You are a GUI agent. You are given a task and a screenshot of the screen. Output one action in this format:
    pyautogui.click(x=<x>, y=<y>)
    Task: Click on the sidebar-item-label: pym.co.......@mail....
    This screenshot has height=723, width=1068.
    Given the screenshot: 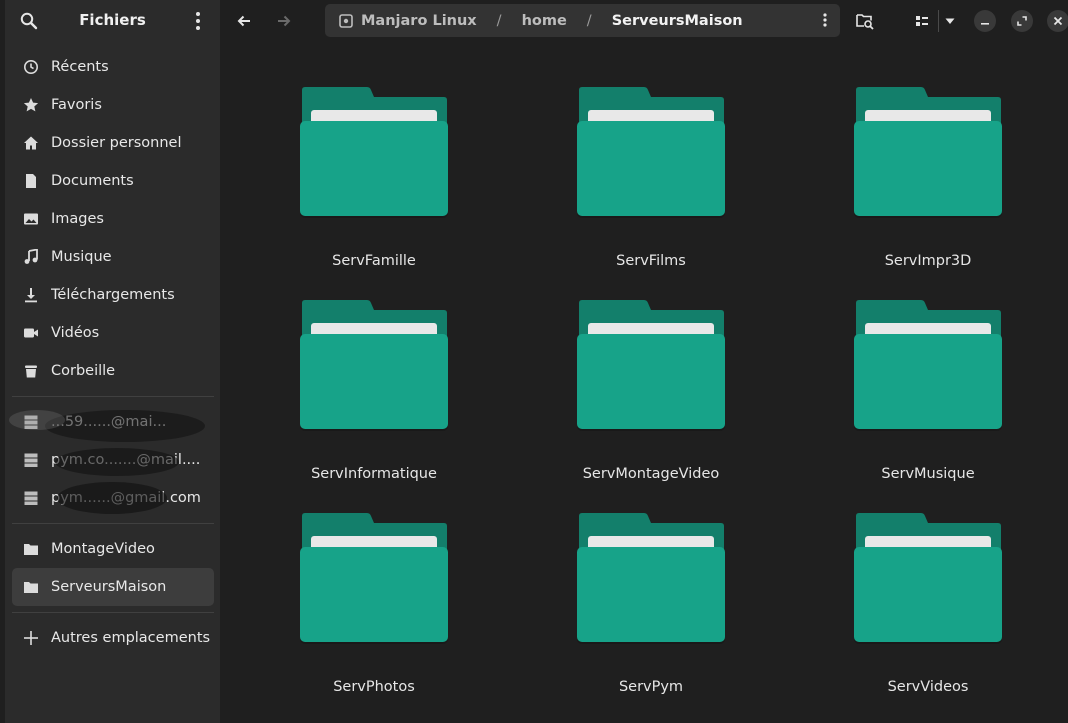 What is the action you would take?
    pyautogui.click(x=126, y=460)
    